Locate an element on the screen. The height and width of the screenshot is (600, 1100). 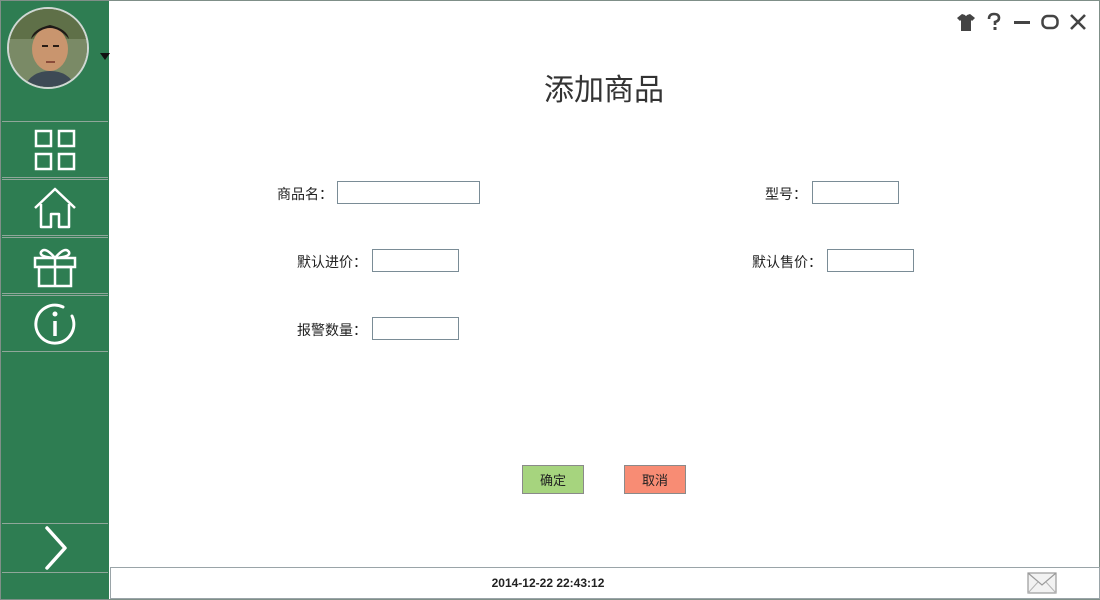
maximize-button is located at coordinates (1050, 22).